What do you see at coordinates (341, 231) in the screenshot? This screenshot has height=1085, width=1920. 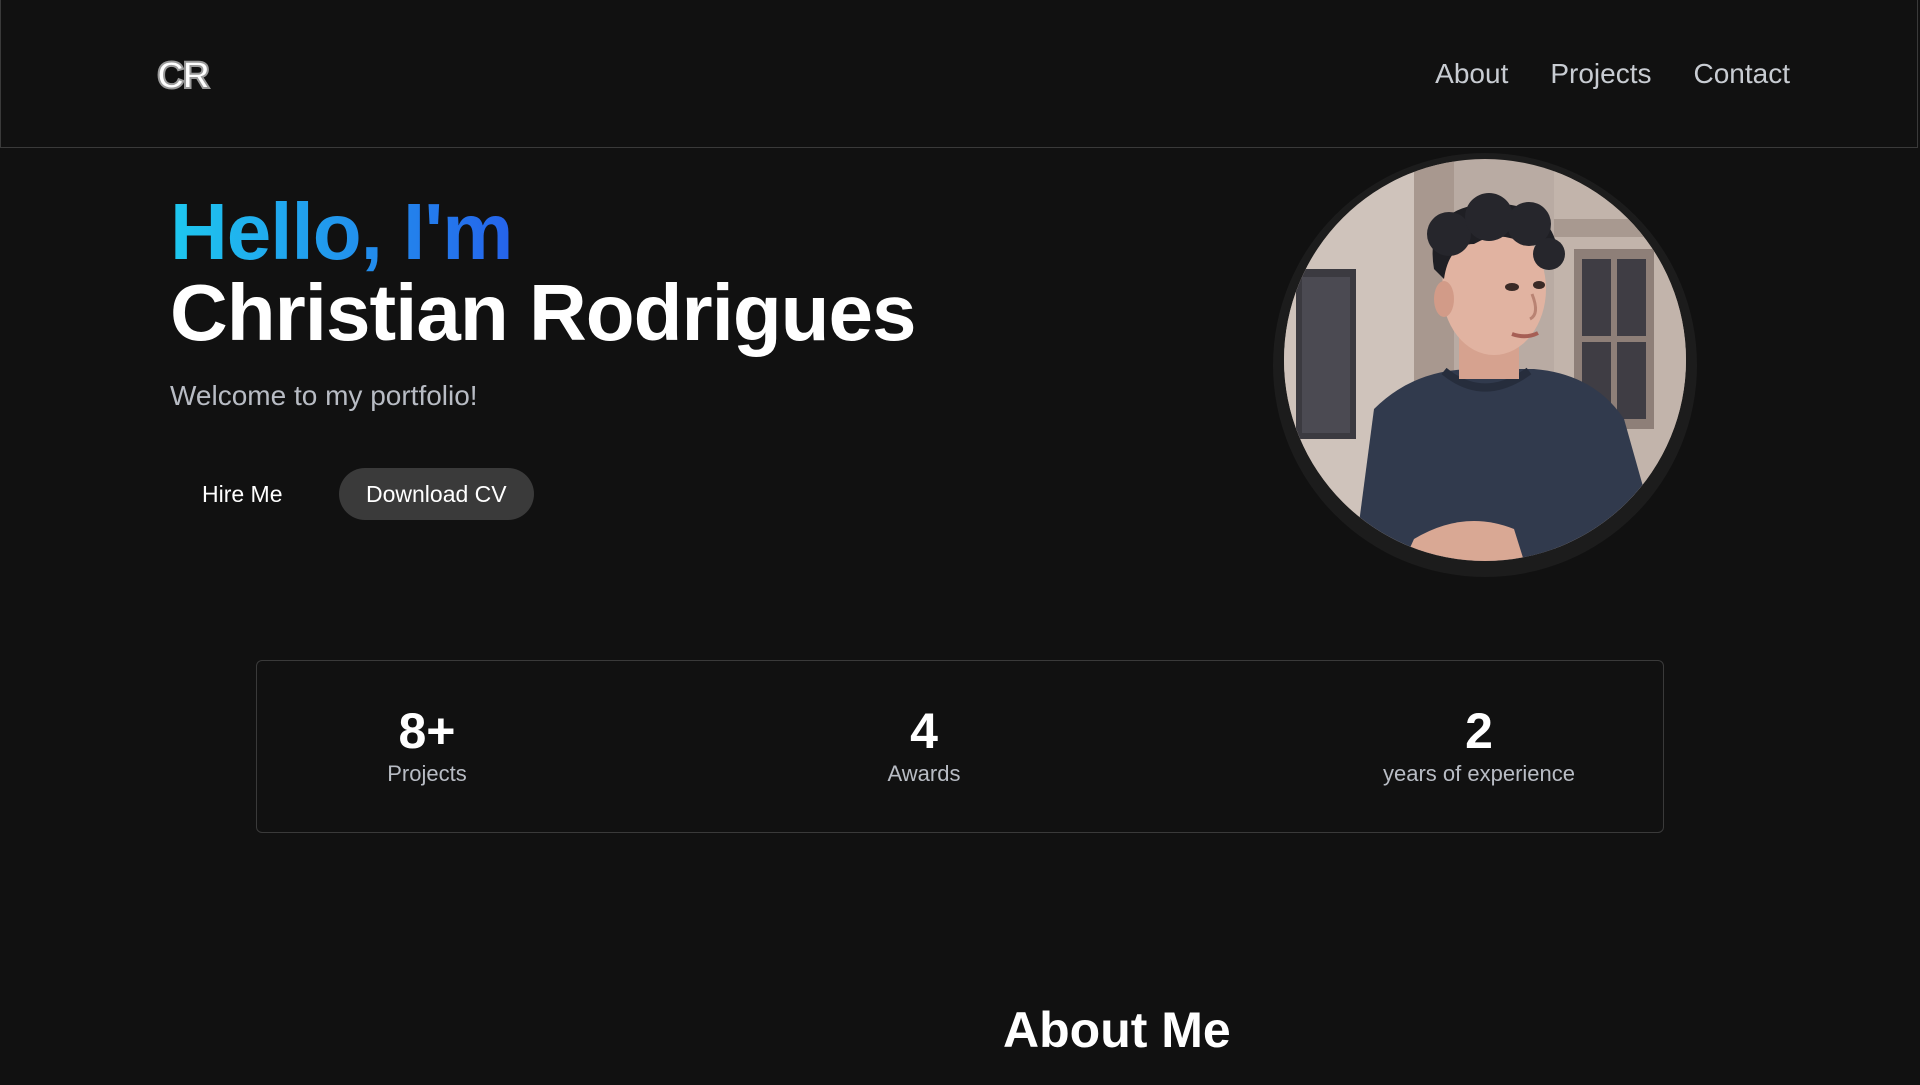 I see `hero-greeting: Hello, I'm` at bounding box center [341, 231].